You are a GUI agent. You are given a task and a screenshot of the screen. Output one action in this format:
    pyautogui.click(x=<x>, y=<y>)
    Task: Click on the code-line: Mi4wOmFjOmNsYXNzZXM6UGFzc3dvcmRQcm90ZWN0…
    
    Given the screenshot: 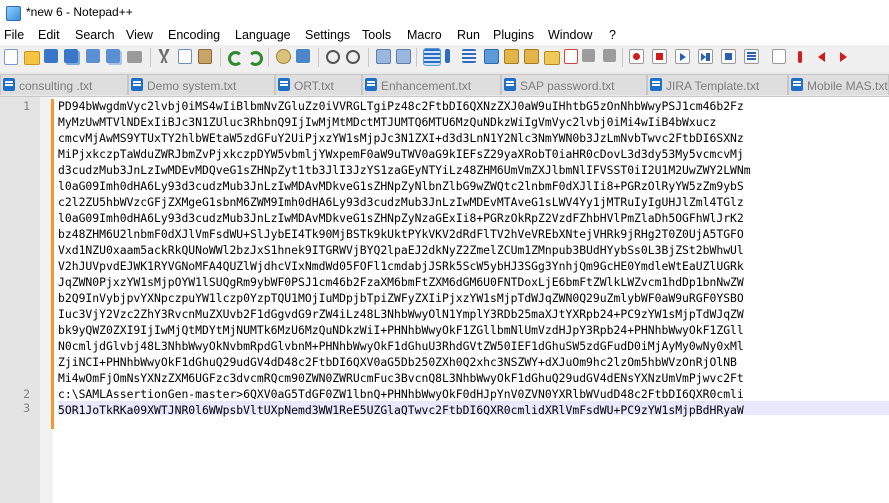 What is the action you would take?
    pyautogui.click(x=401, y=378)
    